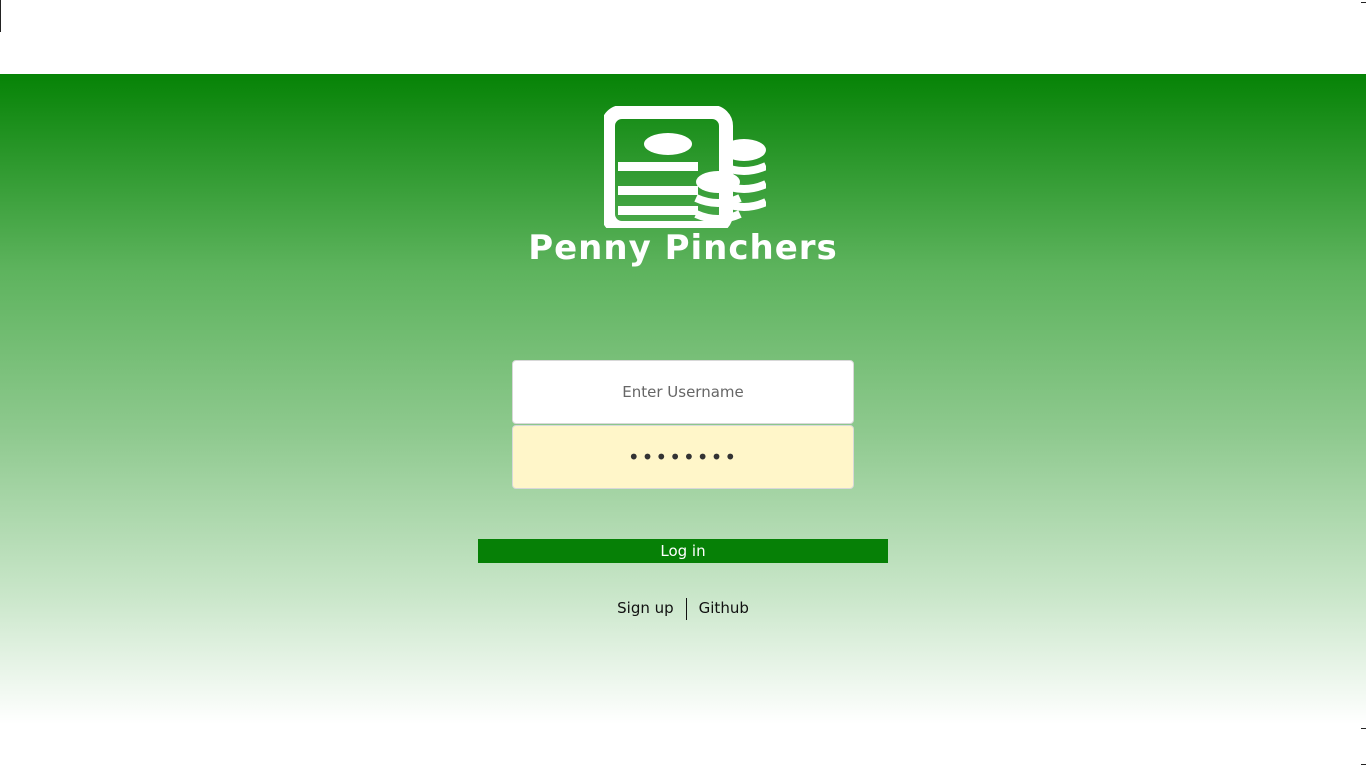  I want to click on text-caret, so click(0, 16).